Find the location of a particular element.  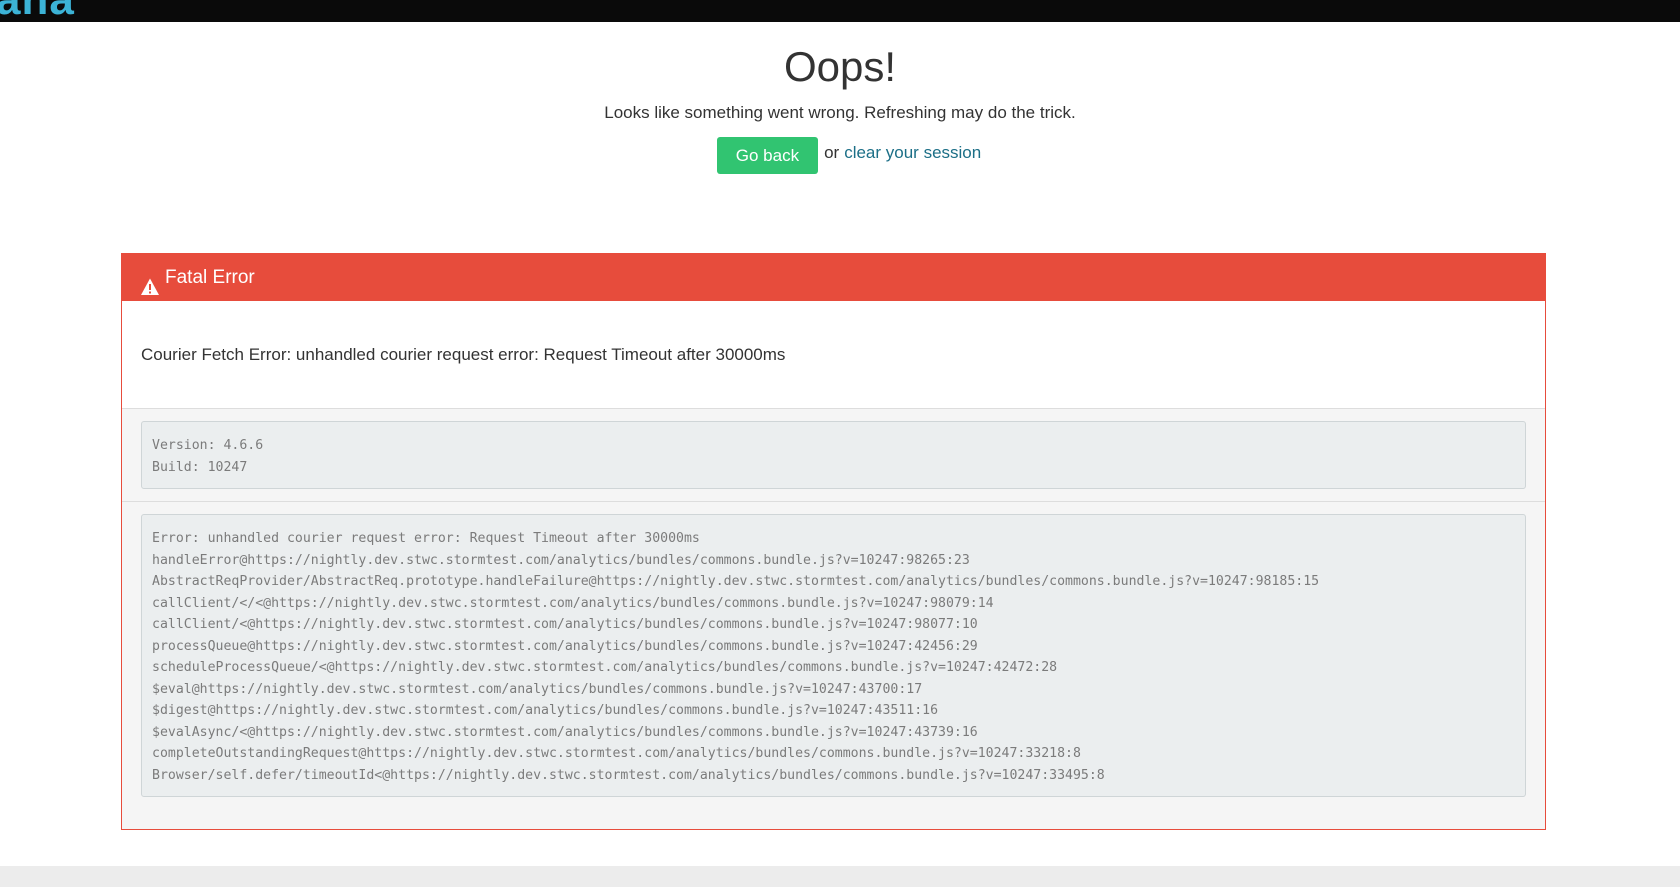

version-info: Version: 4.6.6 Build: 10247 is located at coordinates (833, 455).